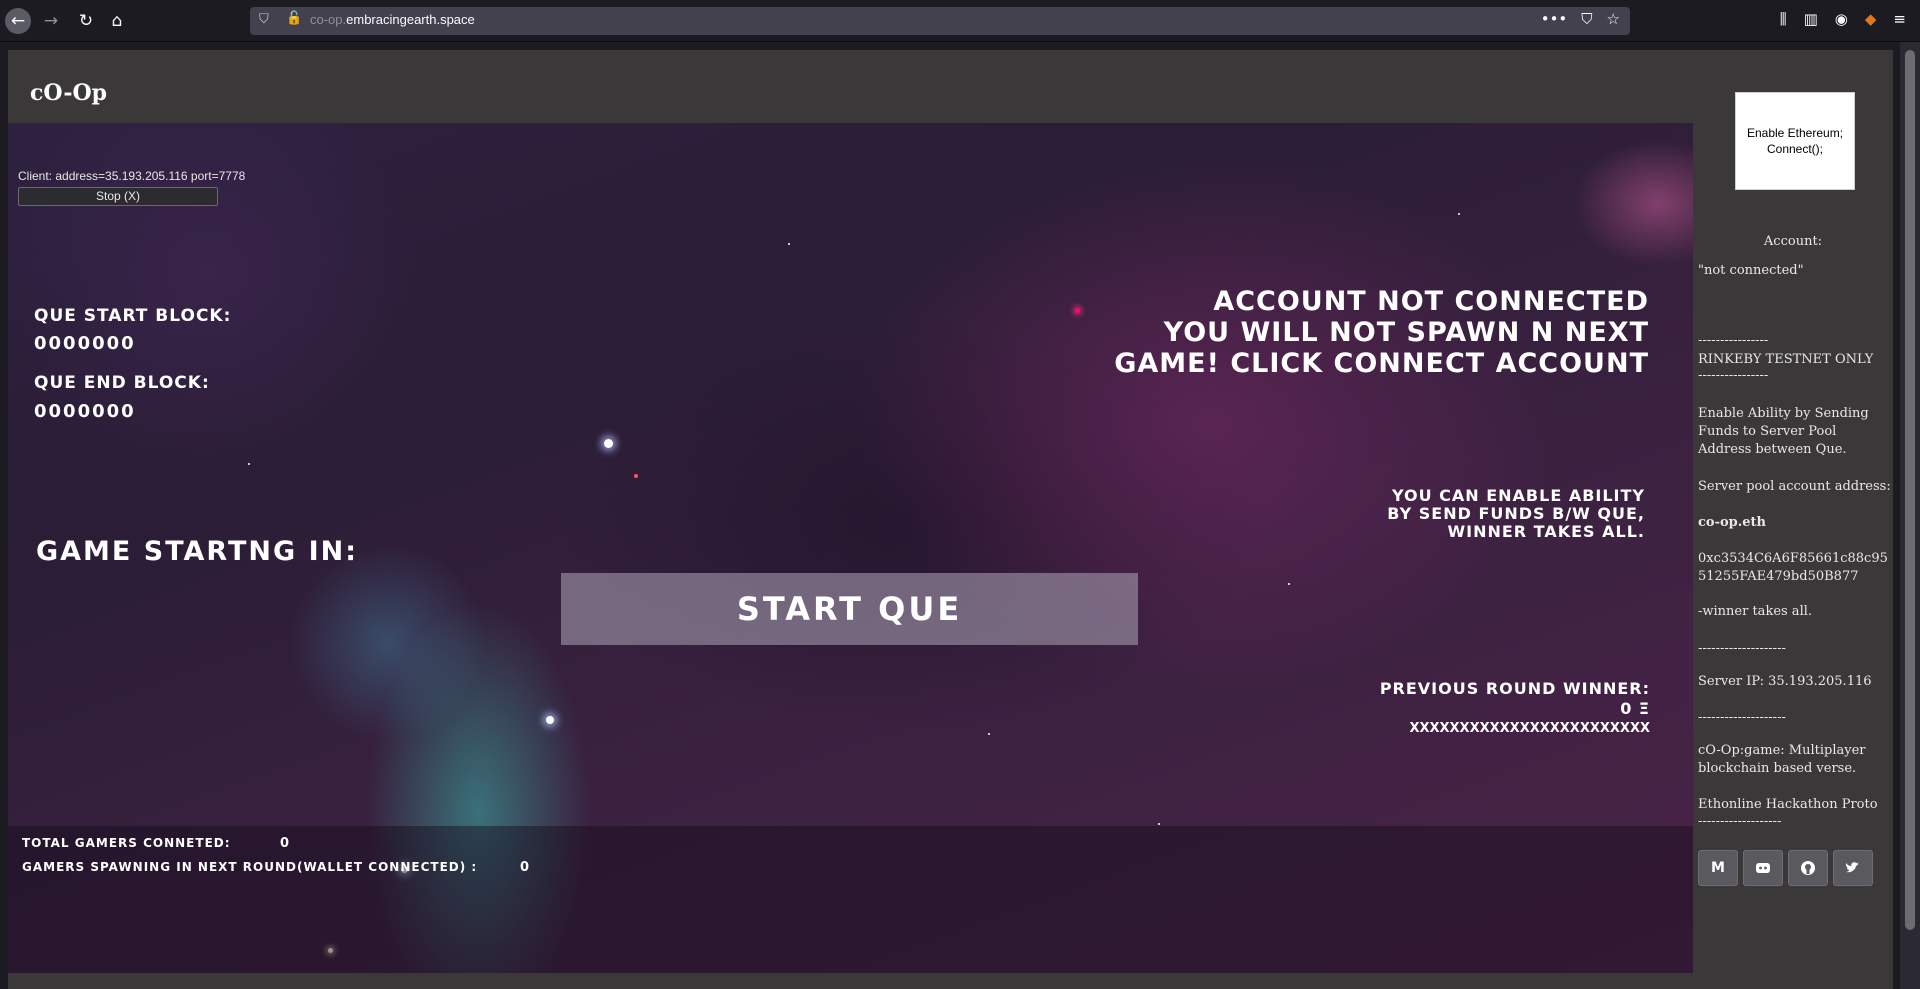 The image size is (1920, 989). Describe the element at coordinates (940, 21) in the screenshot. I see `address-bar: ⛉ 🔓 co-op.embracingearth.space ••• ⛉ ☆` at that location.